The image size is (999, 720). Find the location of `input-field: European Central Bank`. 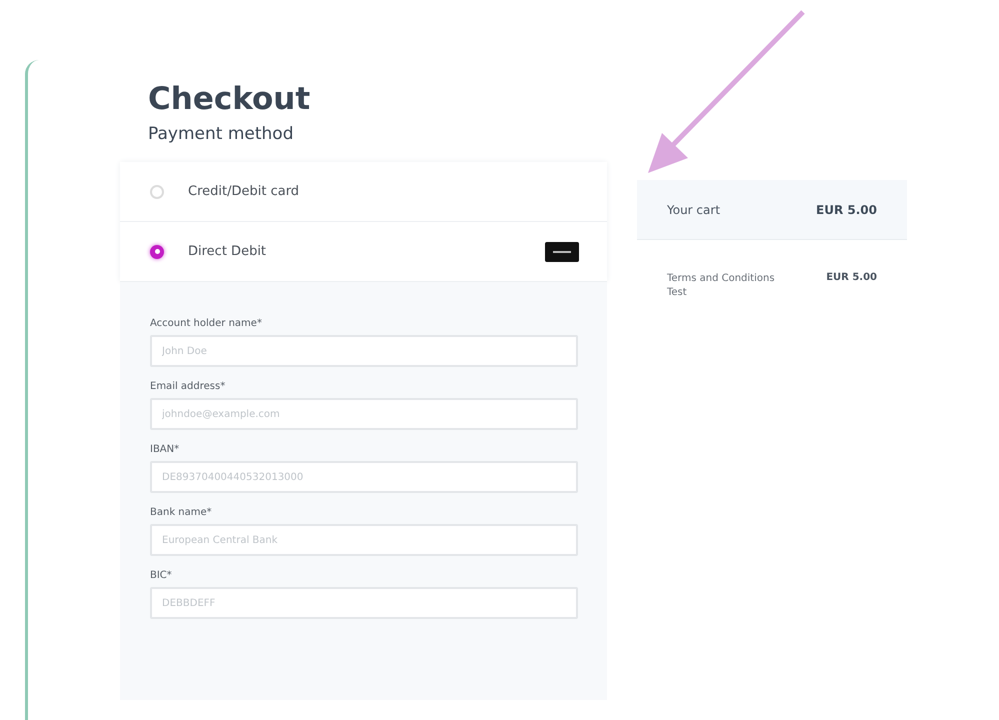

input-field: European Central Bank is located at coordinates (364, 540).